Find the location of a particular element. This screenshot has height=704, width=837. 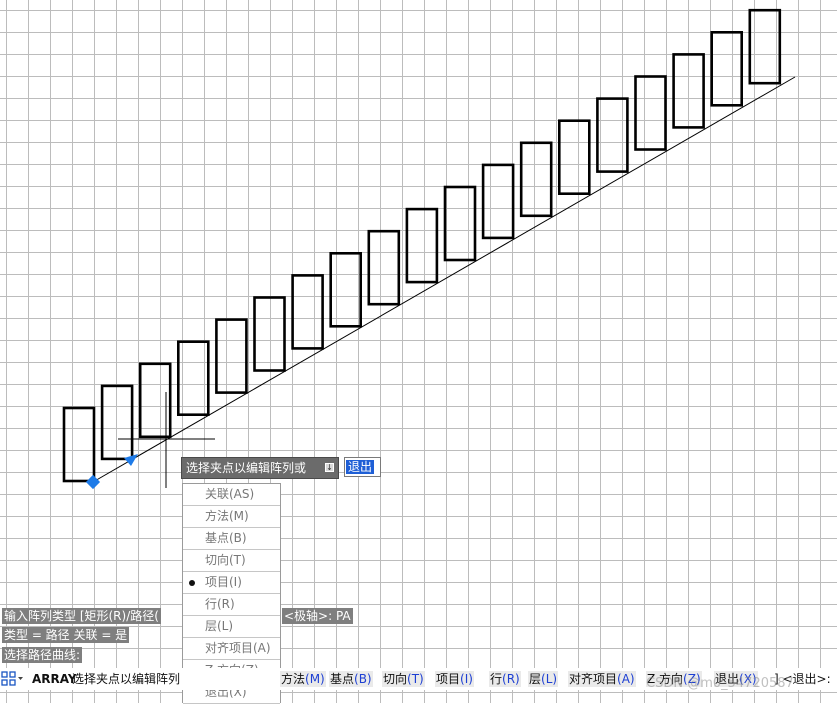

menu-item-tangent: 切向(T) is located at coordinates (231, 561).